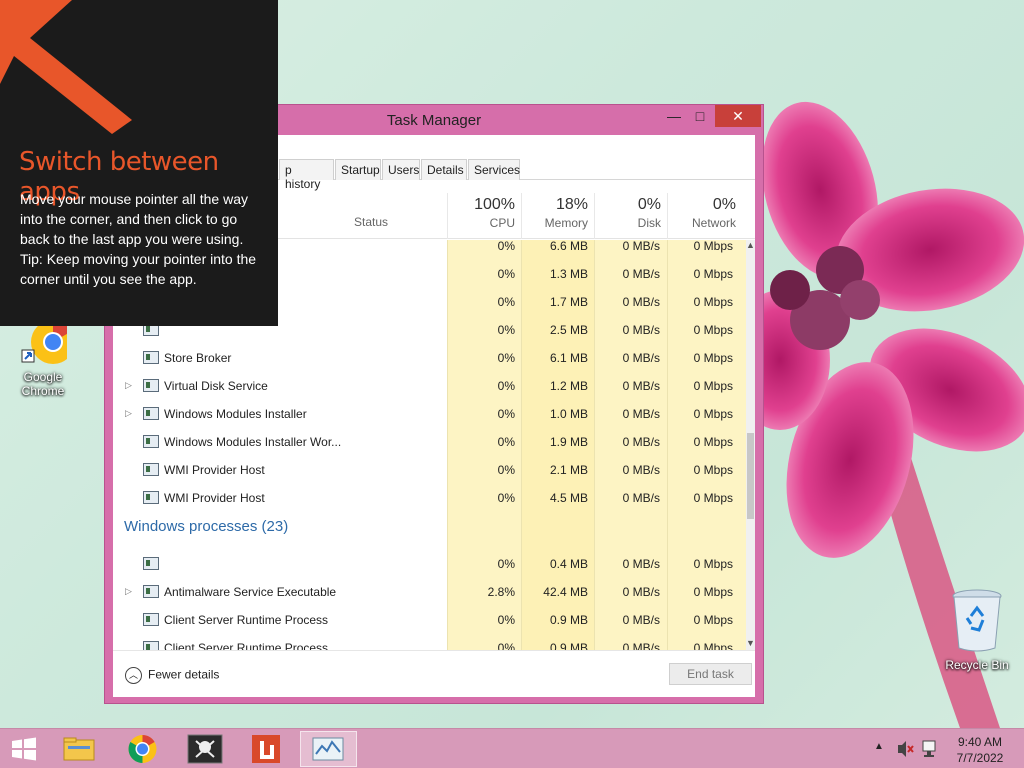 Image resolution: width=1024 pixels, height=768 pixels. What do you see at coordinates (568, 470) in the screenshot?
I see `process-memory: 2.1 MB` at bounding box center [568, 470].